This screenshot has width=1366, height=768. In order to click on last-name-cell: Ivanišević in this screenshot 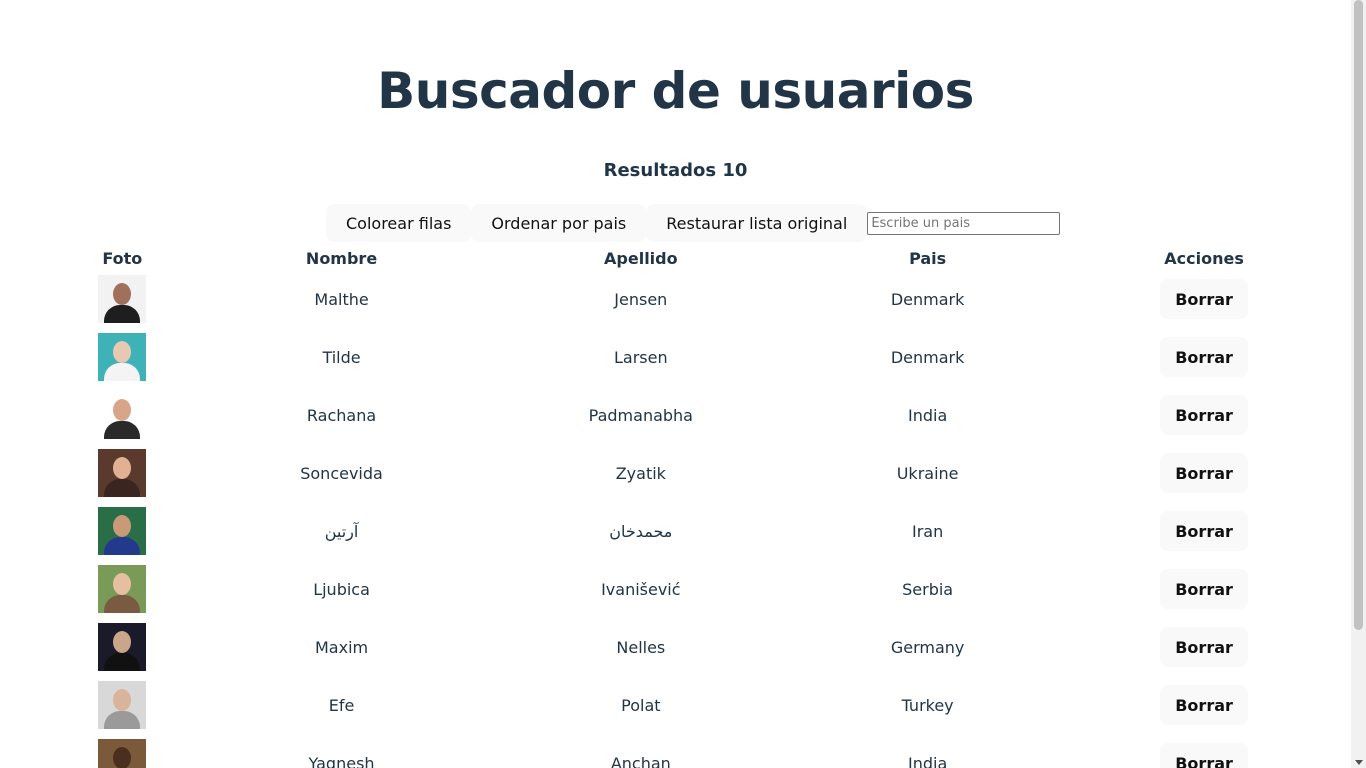, I will do `click(641, 589)`.